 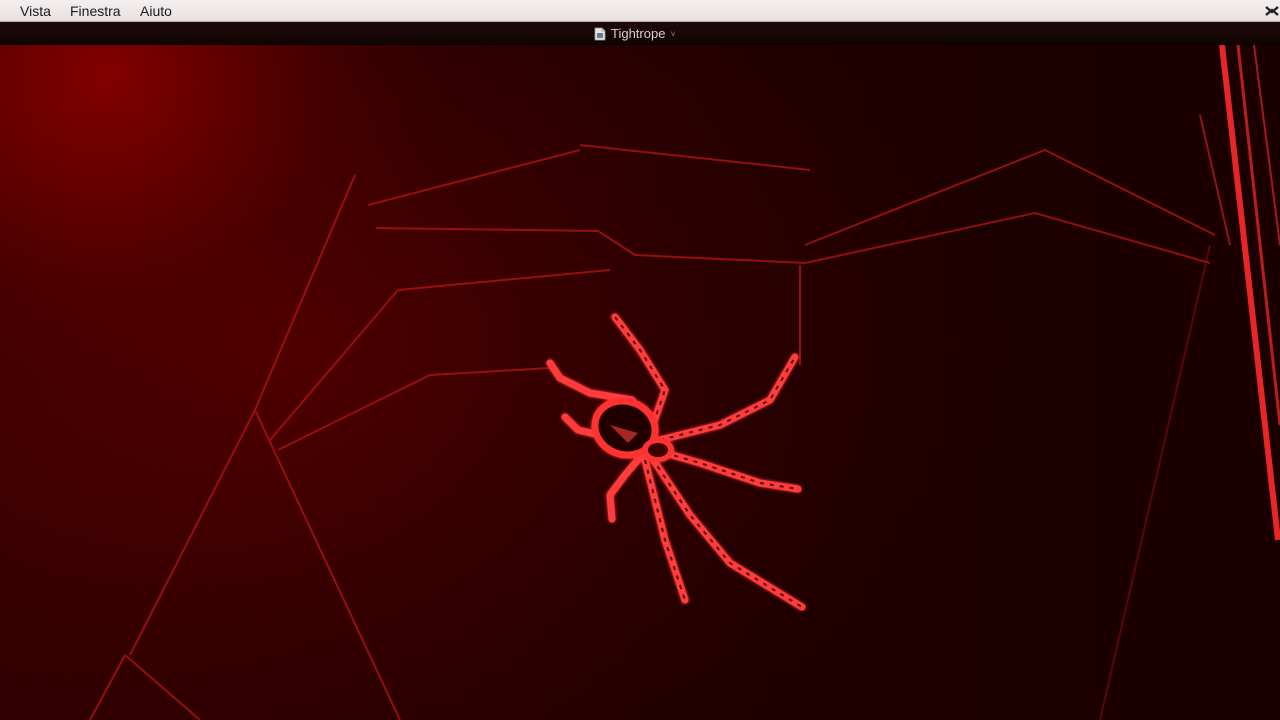 I want to click on menu-bar: Vista Finestra Aiuto, so click(x=640, y=11).